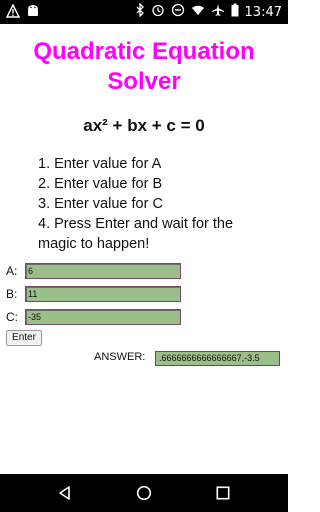 The width and height of the screenshot is (320, 512). What do you see at coordinates (136, 224) in the screenshot?
I see `instruction-step: 4. Press Enter and wait for the` at bounding box center [136, 224].